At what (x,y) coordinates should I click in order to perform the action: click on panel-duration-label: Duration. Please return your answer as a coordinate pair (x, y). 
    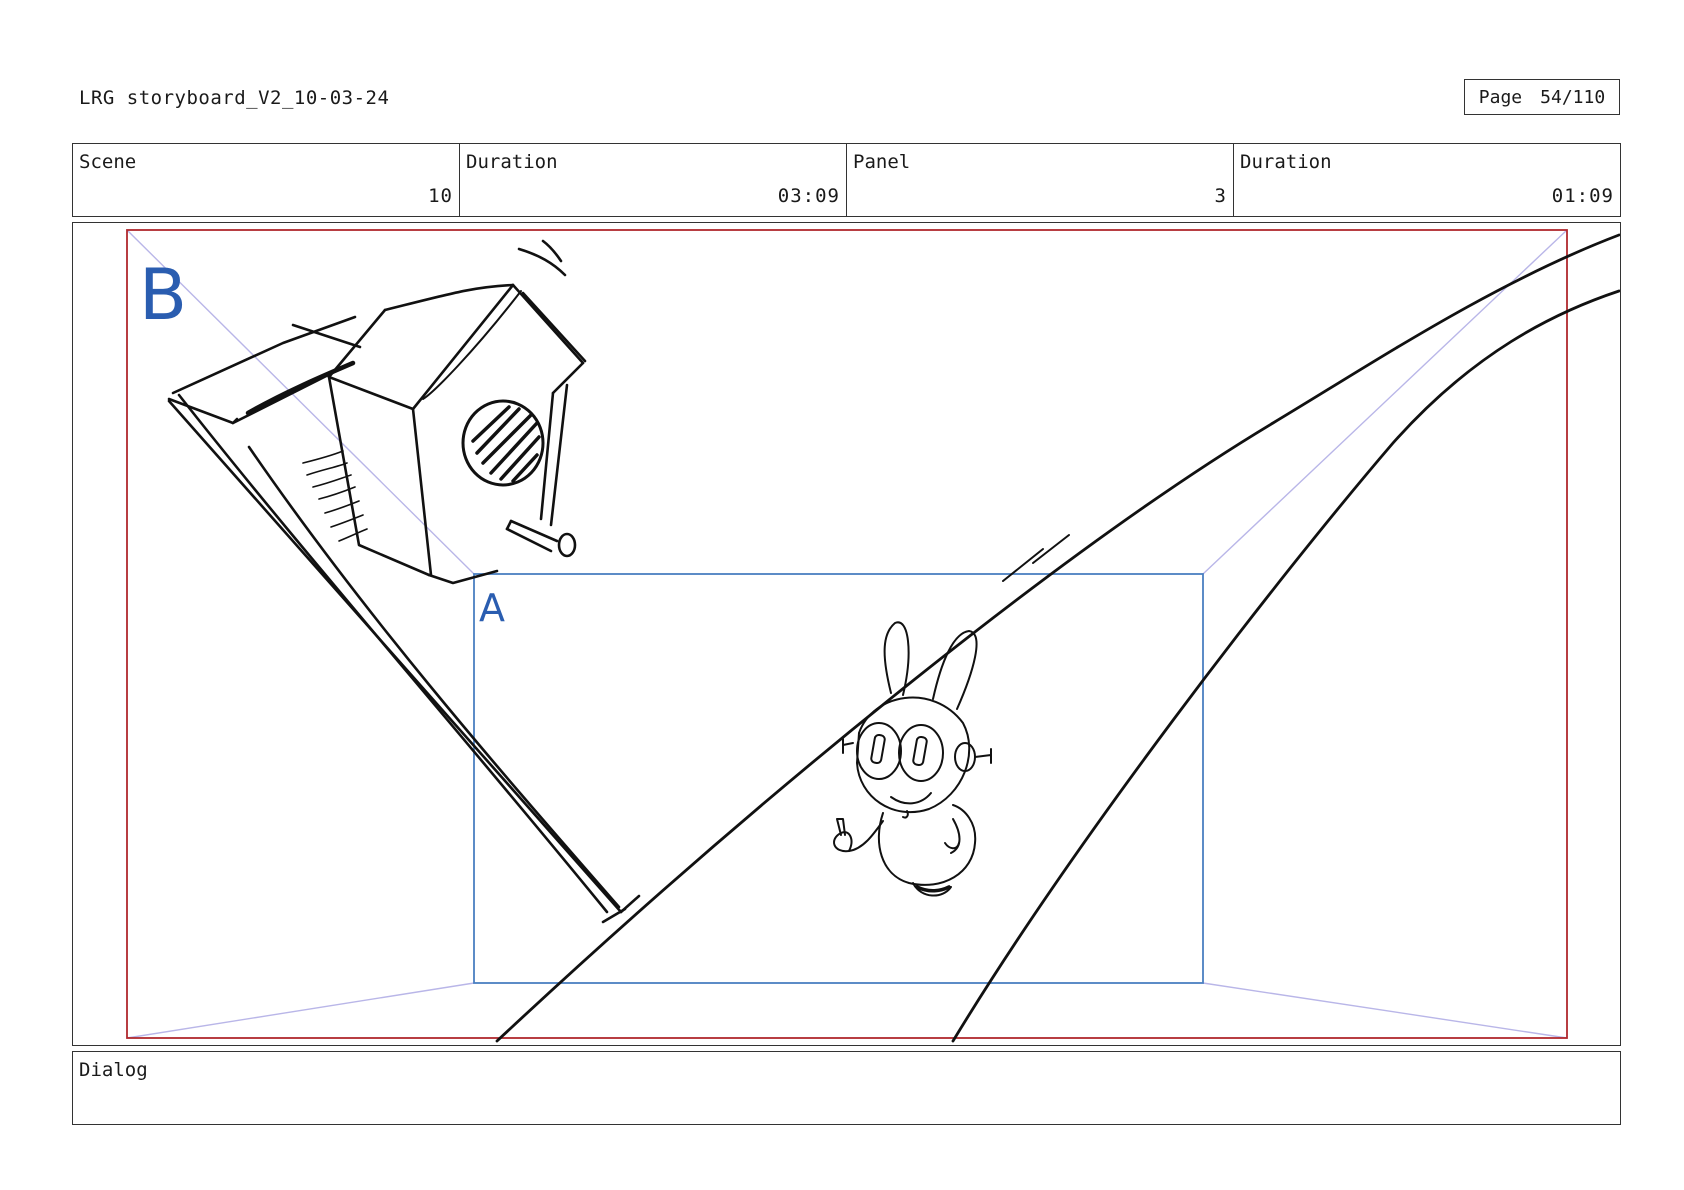
    Looking at the image, I should click on (1286, 162).